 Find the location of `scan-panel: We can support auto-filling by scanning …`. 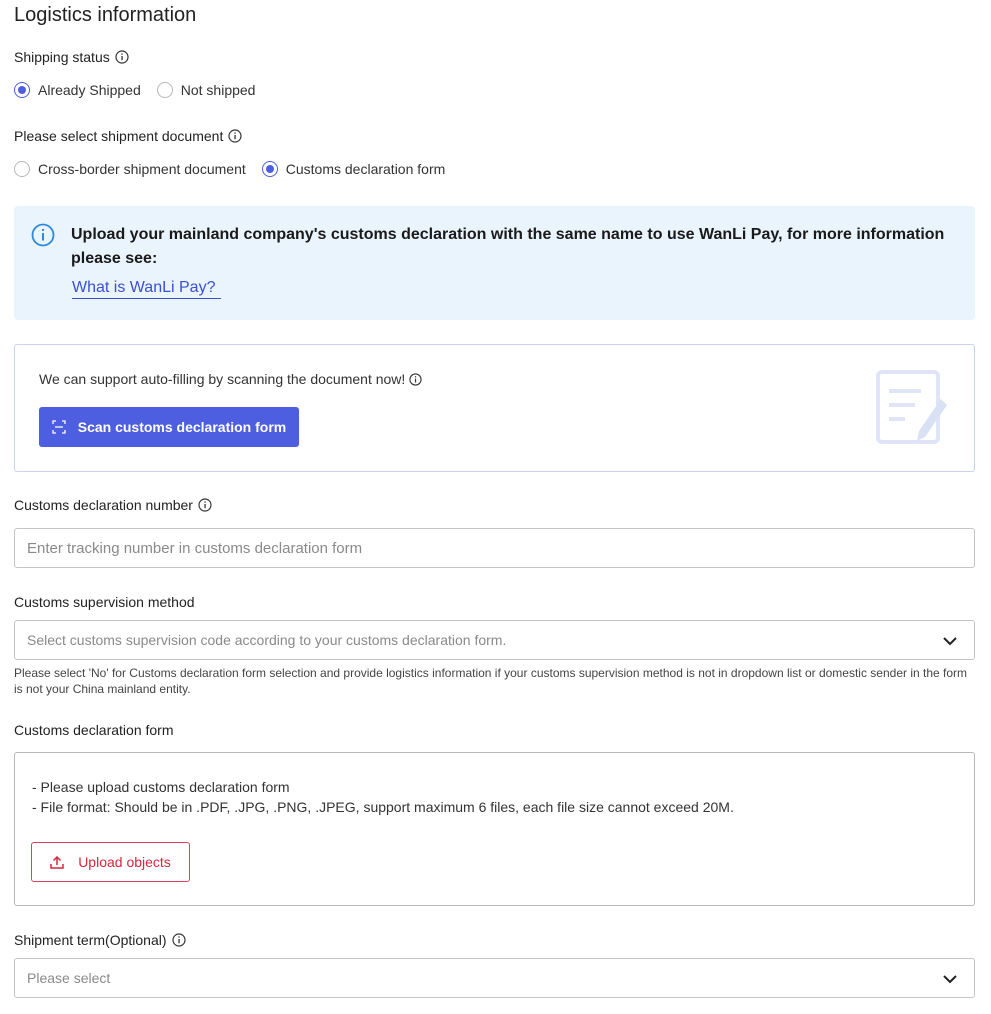

scan-panel: We can support auto-filling by scanning … is located at coordinates (494, 408).